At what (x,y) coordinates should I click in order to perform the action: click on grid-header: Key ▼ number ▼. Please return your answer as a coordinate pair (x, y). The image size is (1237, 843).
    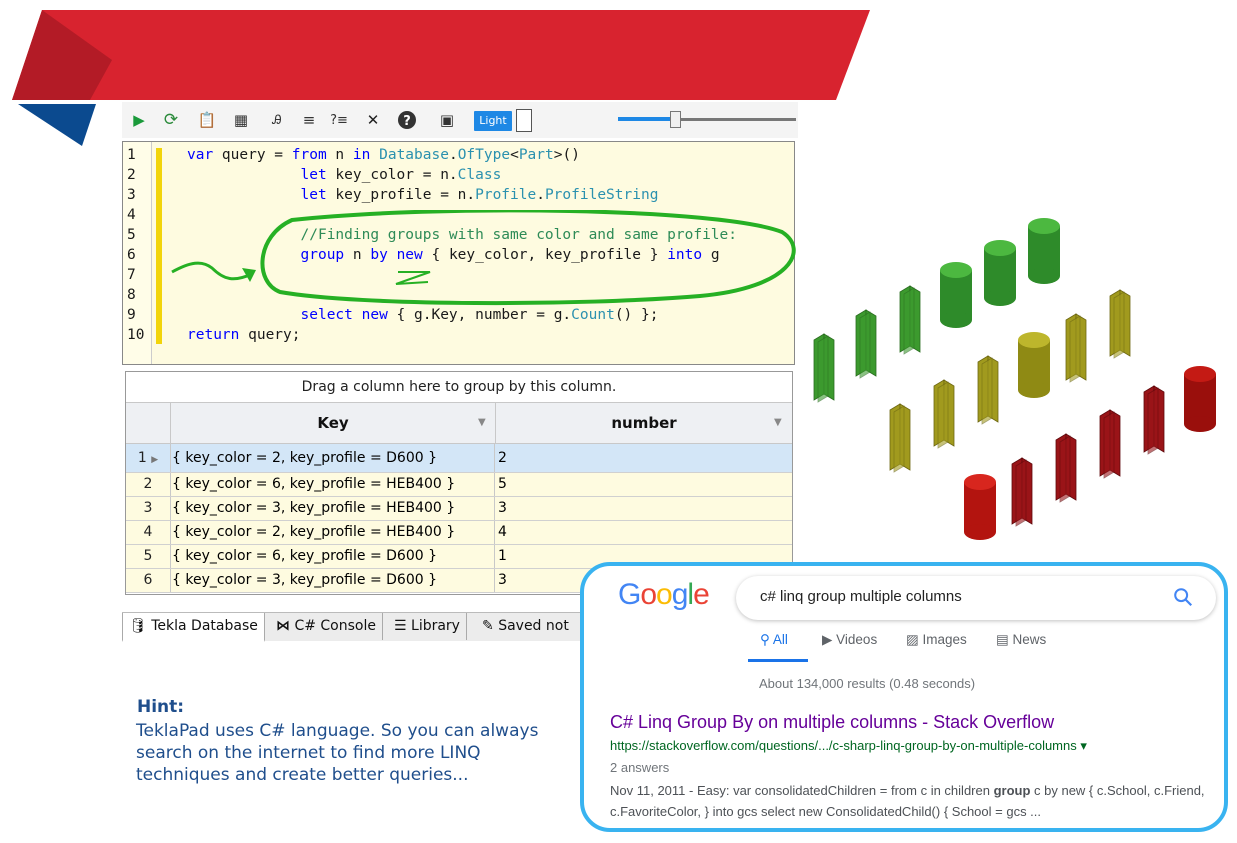
    Looking at the image, I should click on (459, 423).